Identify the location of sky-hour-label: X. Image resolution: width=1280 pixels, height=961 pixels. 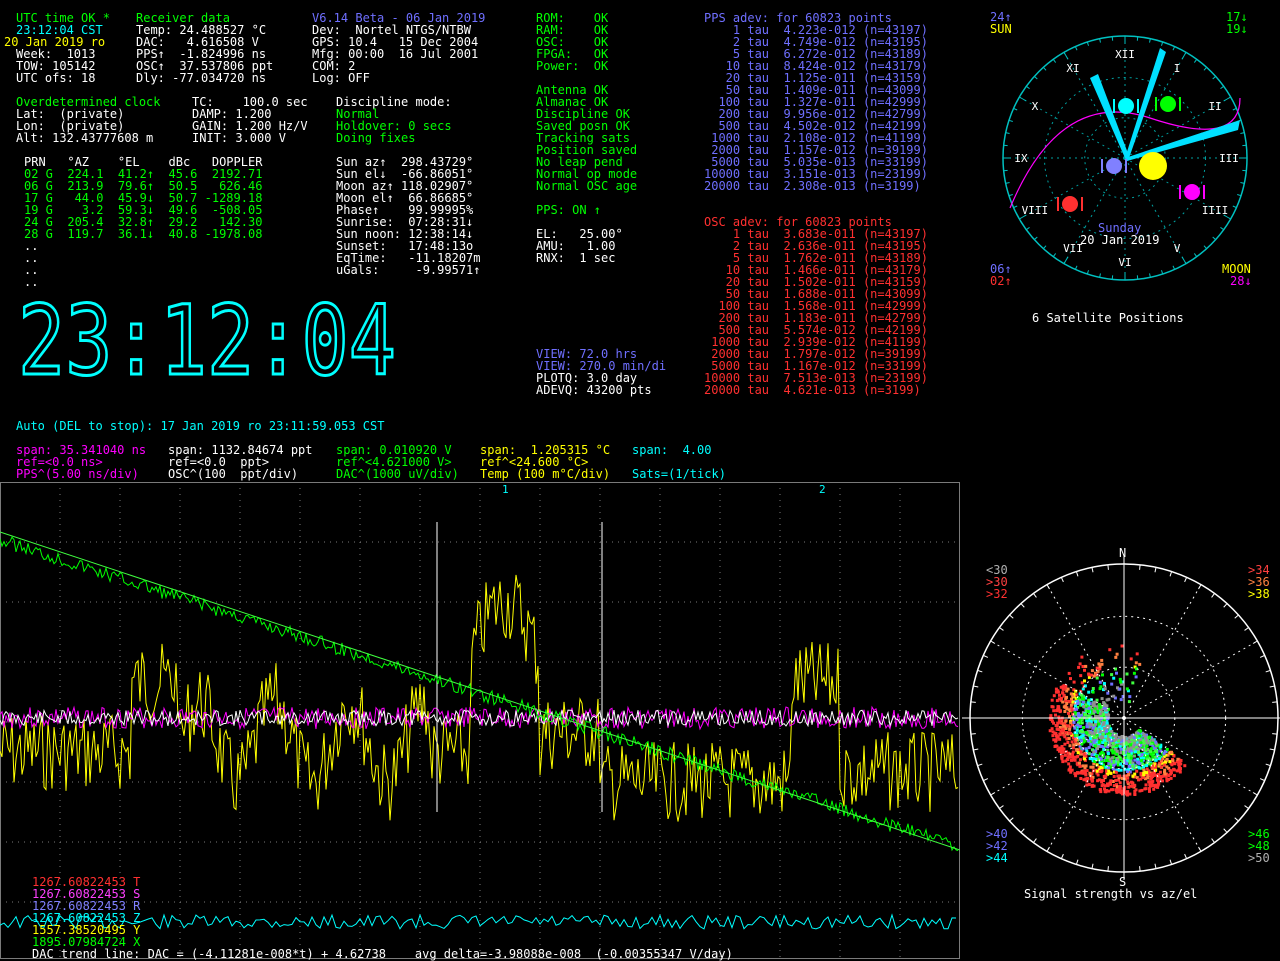
(1035, 106).